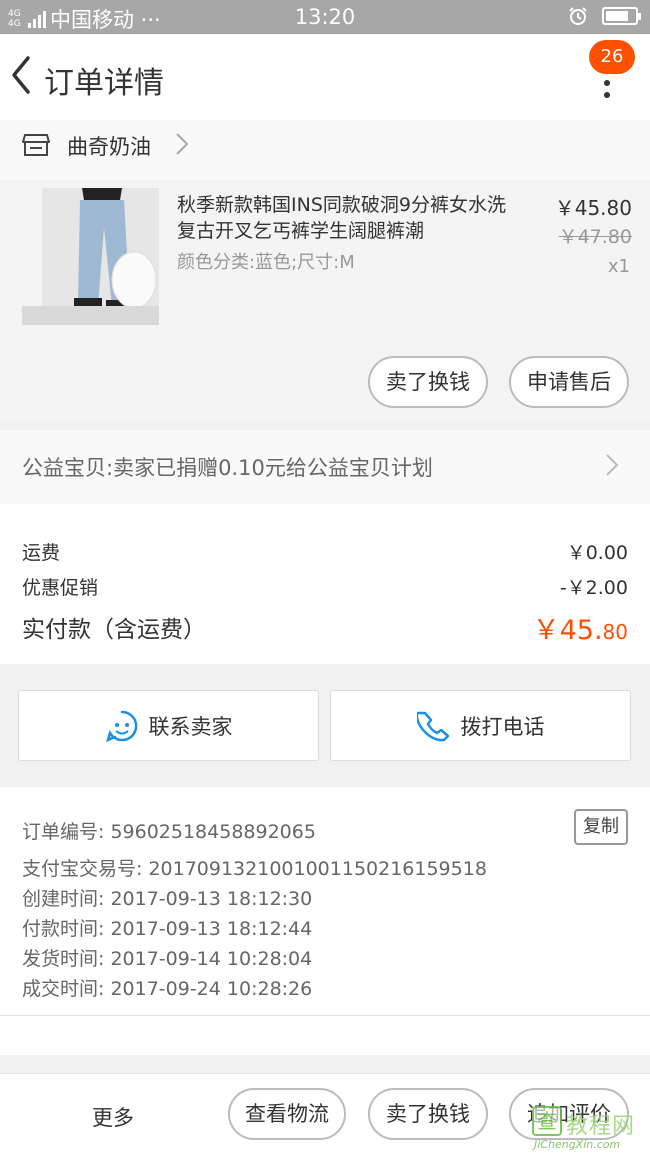  What do you see at coordinates (601, 1126) in the screenshot?
I see `watermark-text: 教程网` at bounding box center [601, 1126].